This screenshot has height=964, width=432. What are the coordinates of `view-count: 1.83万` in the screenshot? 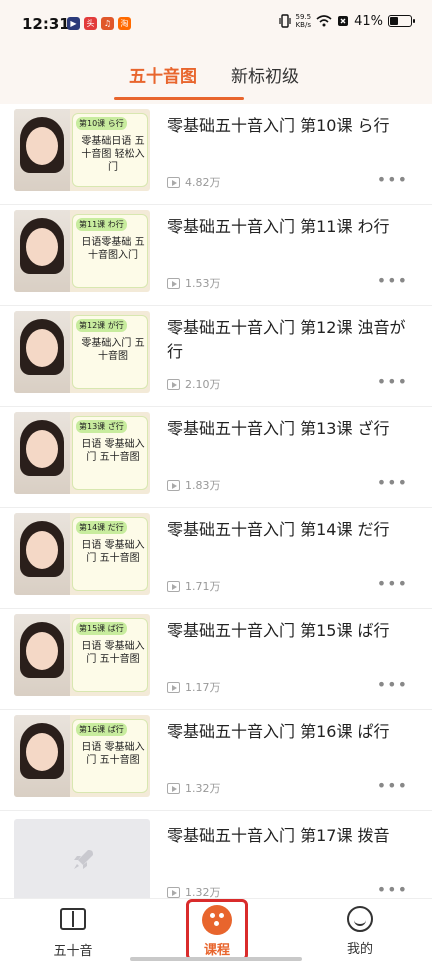 It's located at (194, 485).